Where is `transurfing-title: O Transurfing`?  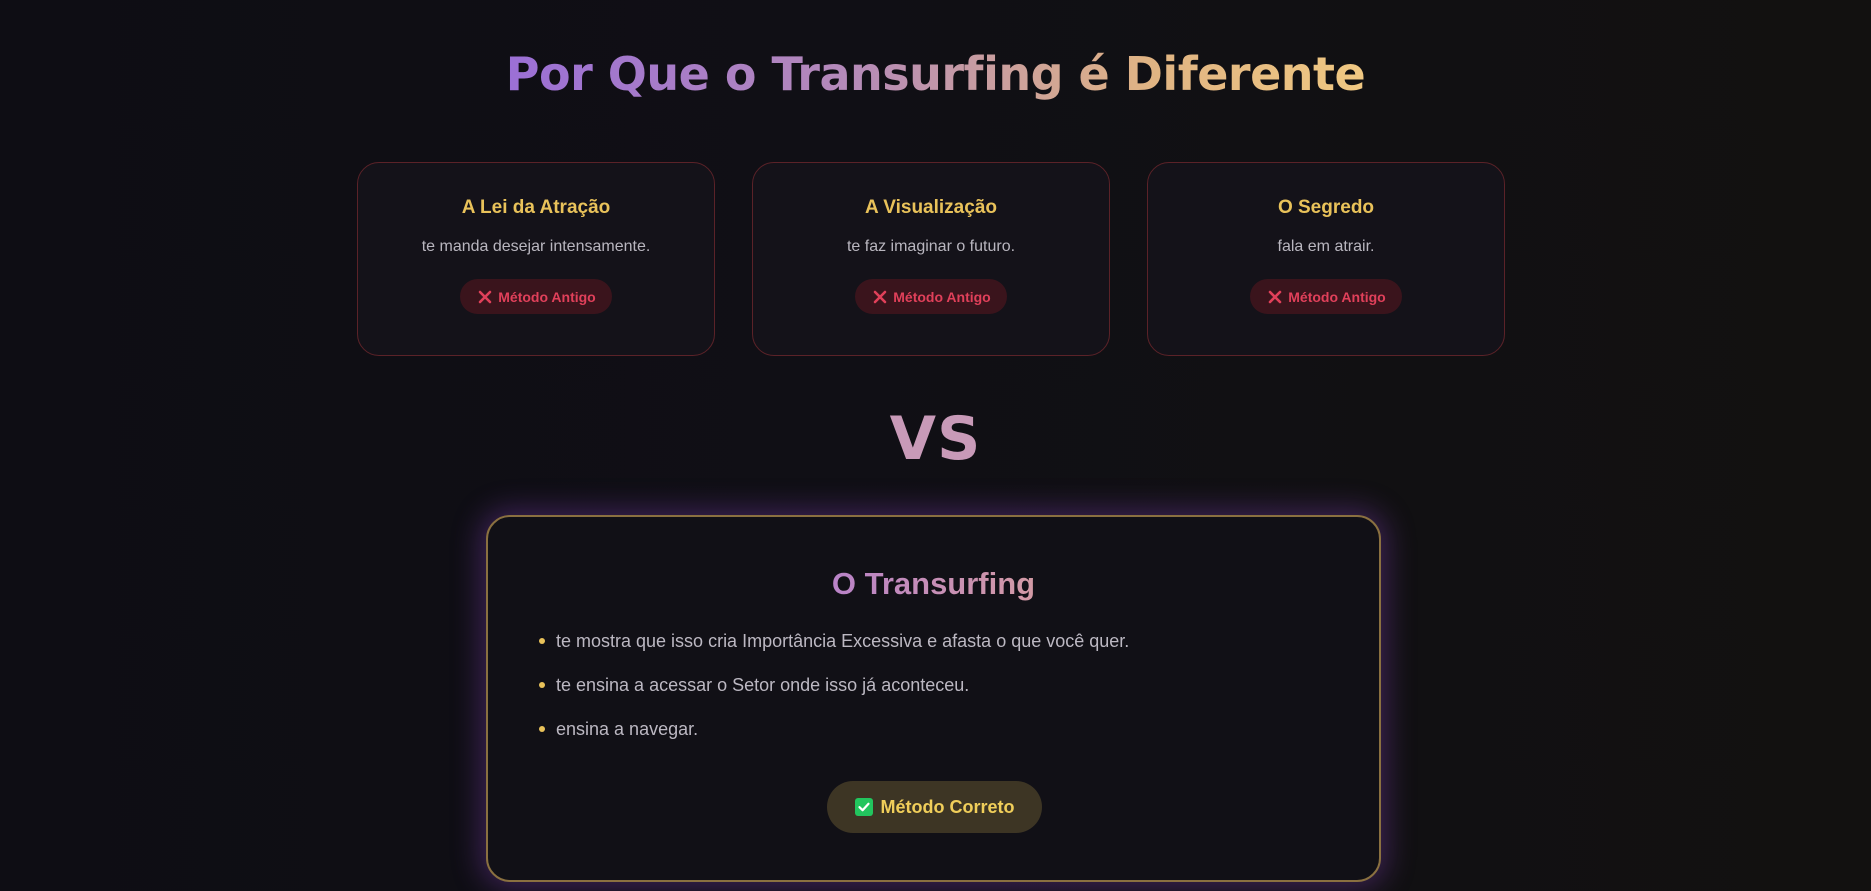
transurfing-title: O Transurfing is located at coordinates (933, 584).